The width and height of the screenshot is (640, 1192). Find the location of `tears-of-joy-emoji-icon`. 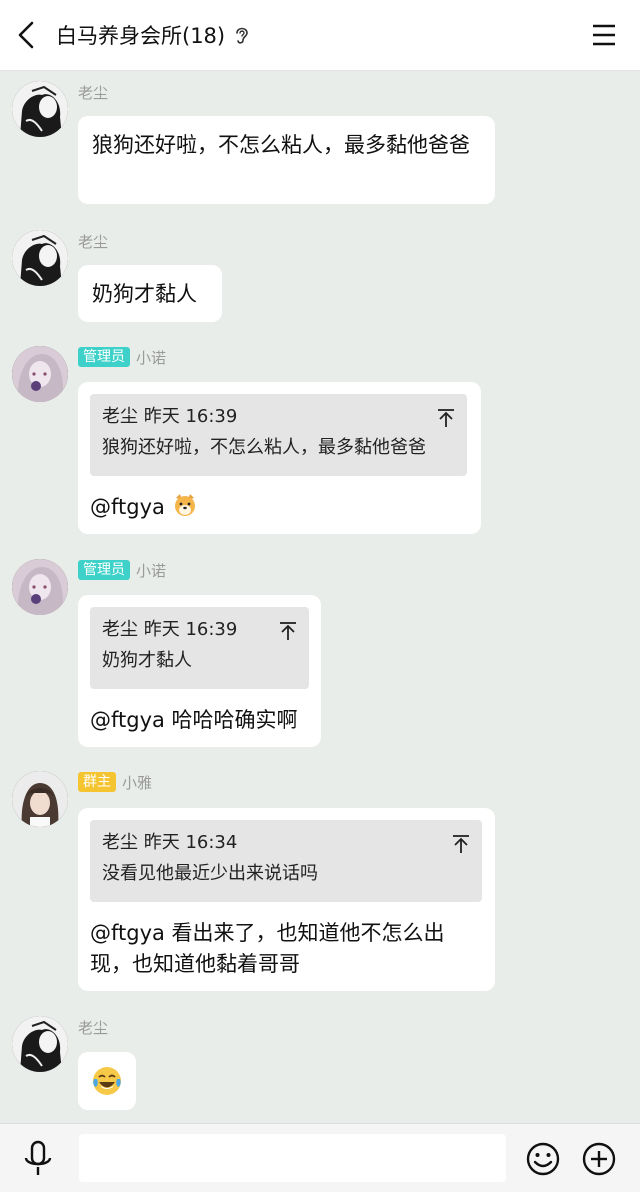

tears-of-joy-emoji-icon is located at coordinates (107, 1081).